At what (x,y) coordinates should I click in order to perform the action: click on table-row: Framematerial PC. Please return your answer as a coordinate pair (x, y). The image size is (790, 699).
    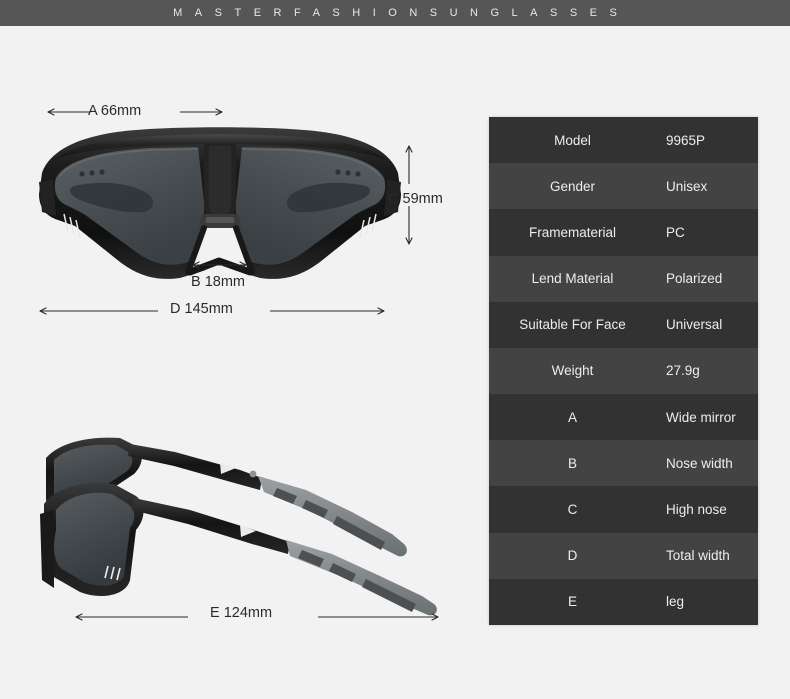
    Looking at the image, I should click on (623, 232).